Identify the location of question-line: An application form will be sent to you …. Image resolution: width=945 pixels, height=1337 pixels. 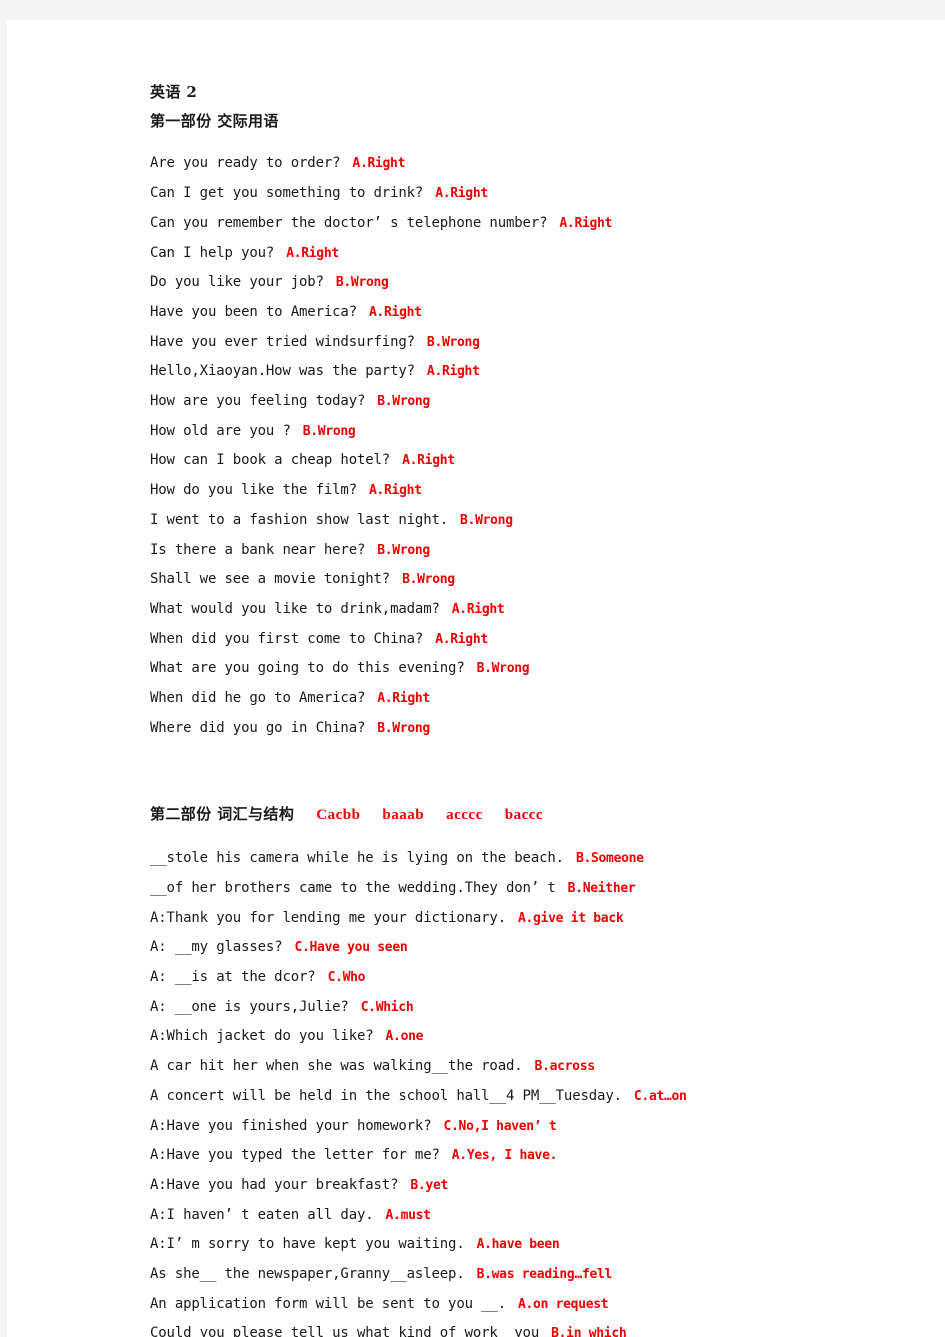
(530, 1305).